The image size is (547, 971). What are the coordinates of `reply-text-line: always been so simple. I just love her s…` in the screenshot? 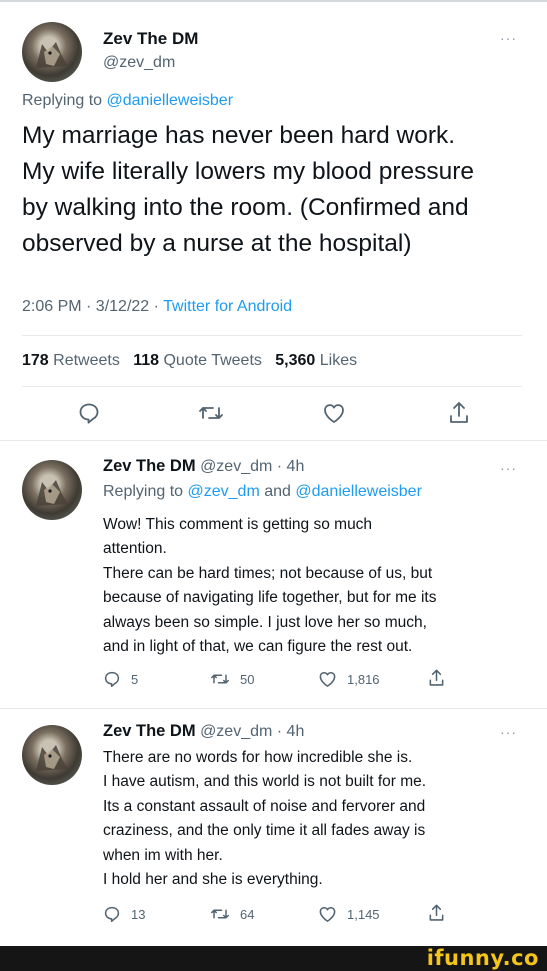 It's located at (265, 622).